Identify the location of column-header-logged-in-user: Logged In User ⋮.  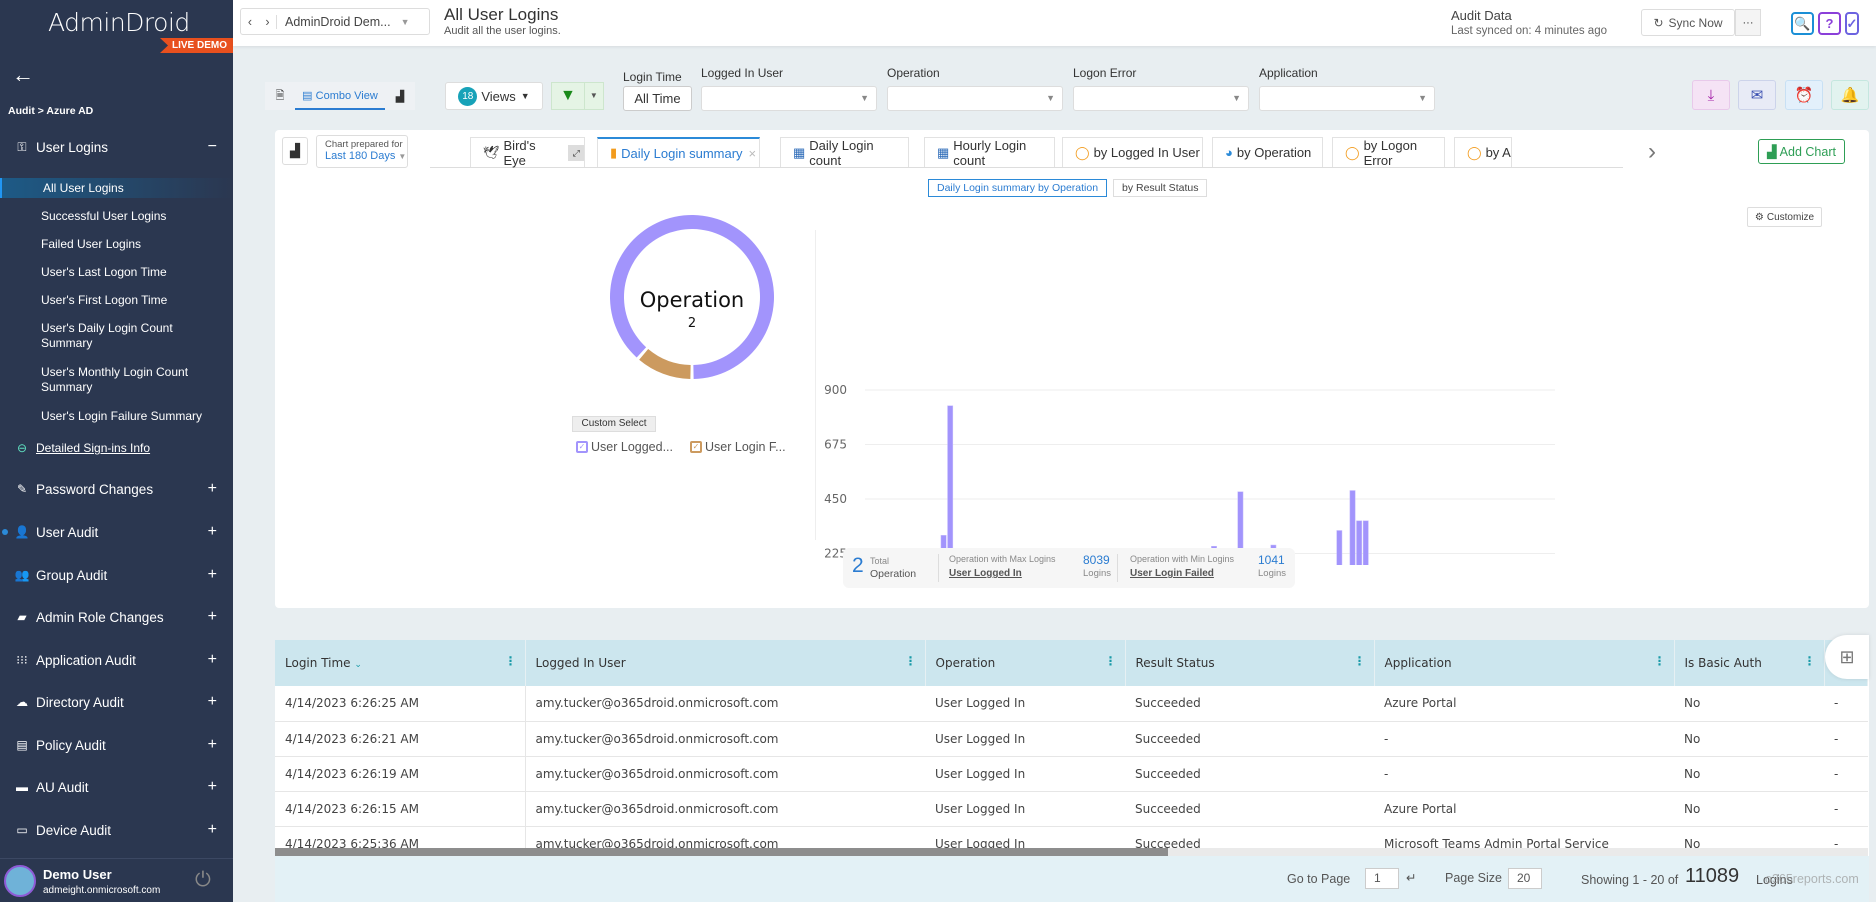
(725, 663).